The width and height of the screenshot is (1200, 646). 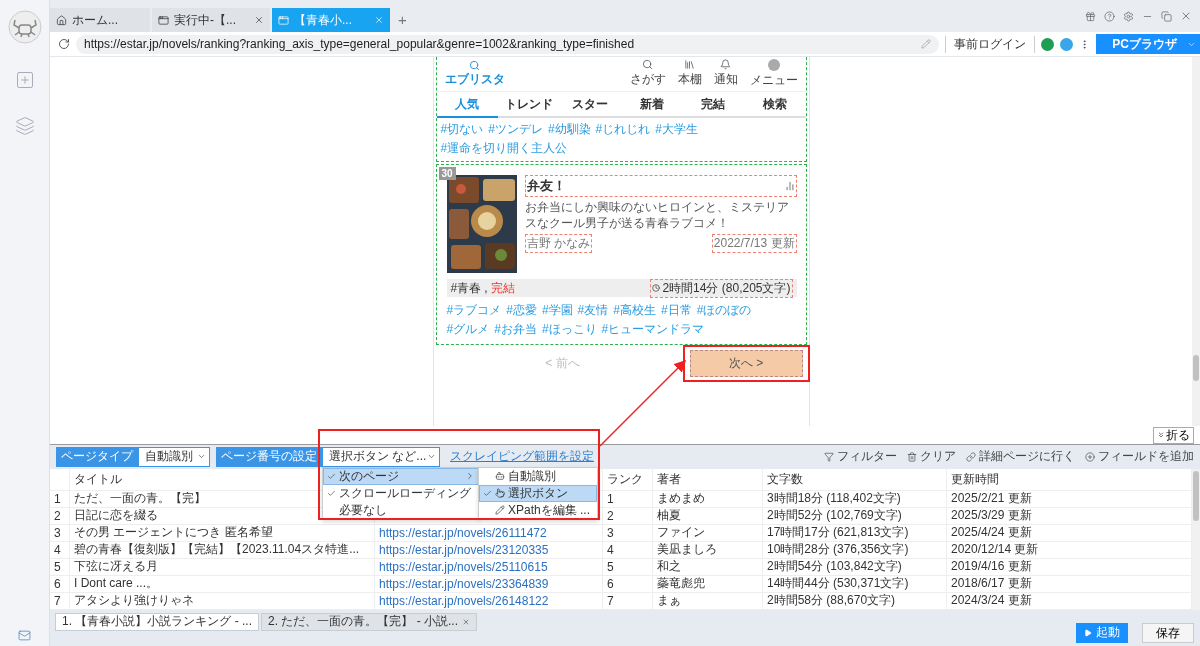 What do you see at coordinates (24, 635) in the screenshot?
I see `mail-icon` at bounding box center [24, 635].